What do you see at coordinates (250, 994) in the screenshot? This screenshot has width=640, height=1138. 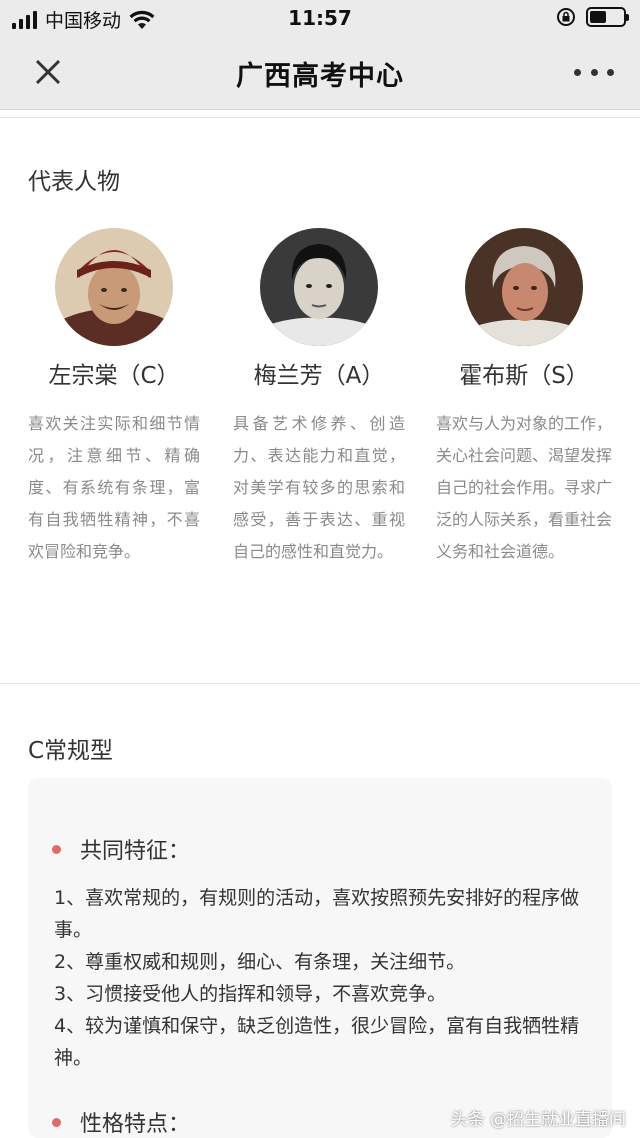 I see `list-item: 3、习惯接受他人的指挥和领导，不喜欢竞争。` at bounding box center [250, 994].